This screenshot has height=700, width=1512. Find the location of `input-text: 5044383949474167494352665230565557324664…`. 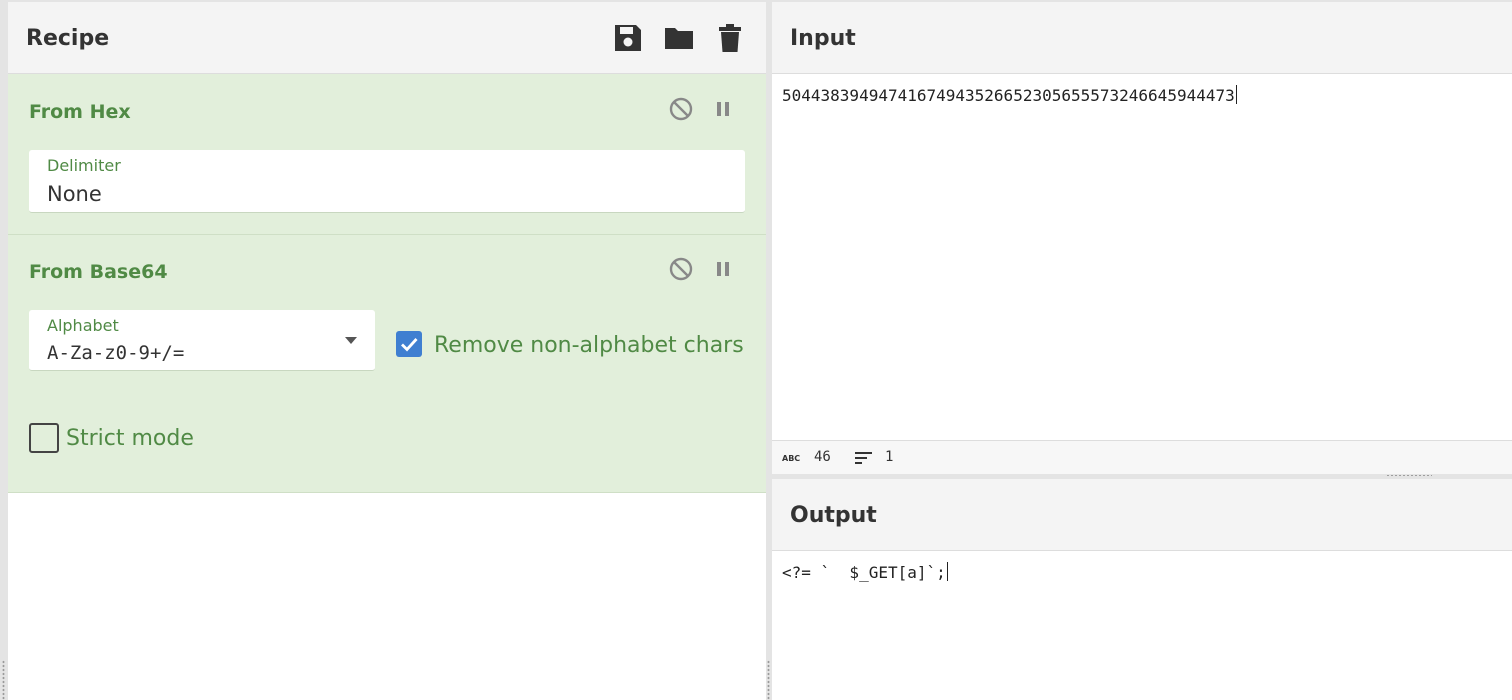

input-text: 5044383949474167494352665230565557324664… is located at coordinates (1008, 95).